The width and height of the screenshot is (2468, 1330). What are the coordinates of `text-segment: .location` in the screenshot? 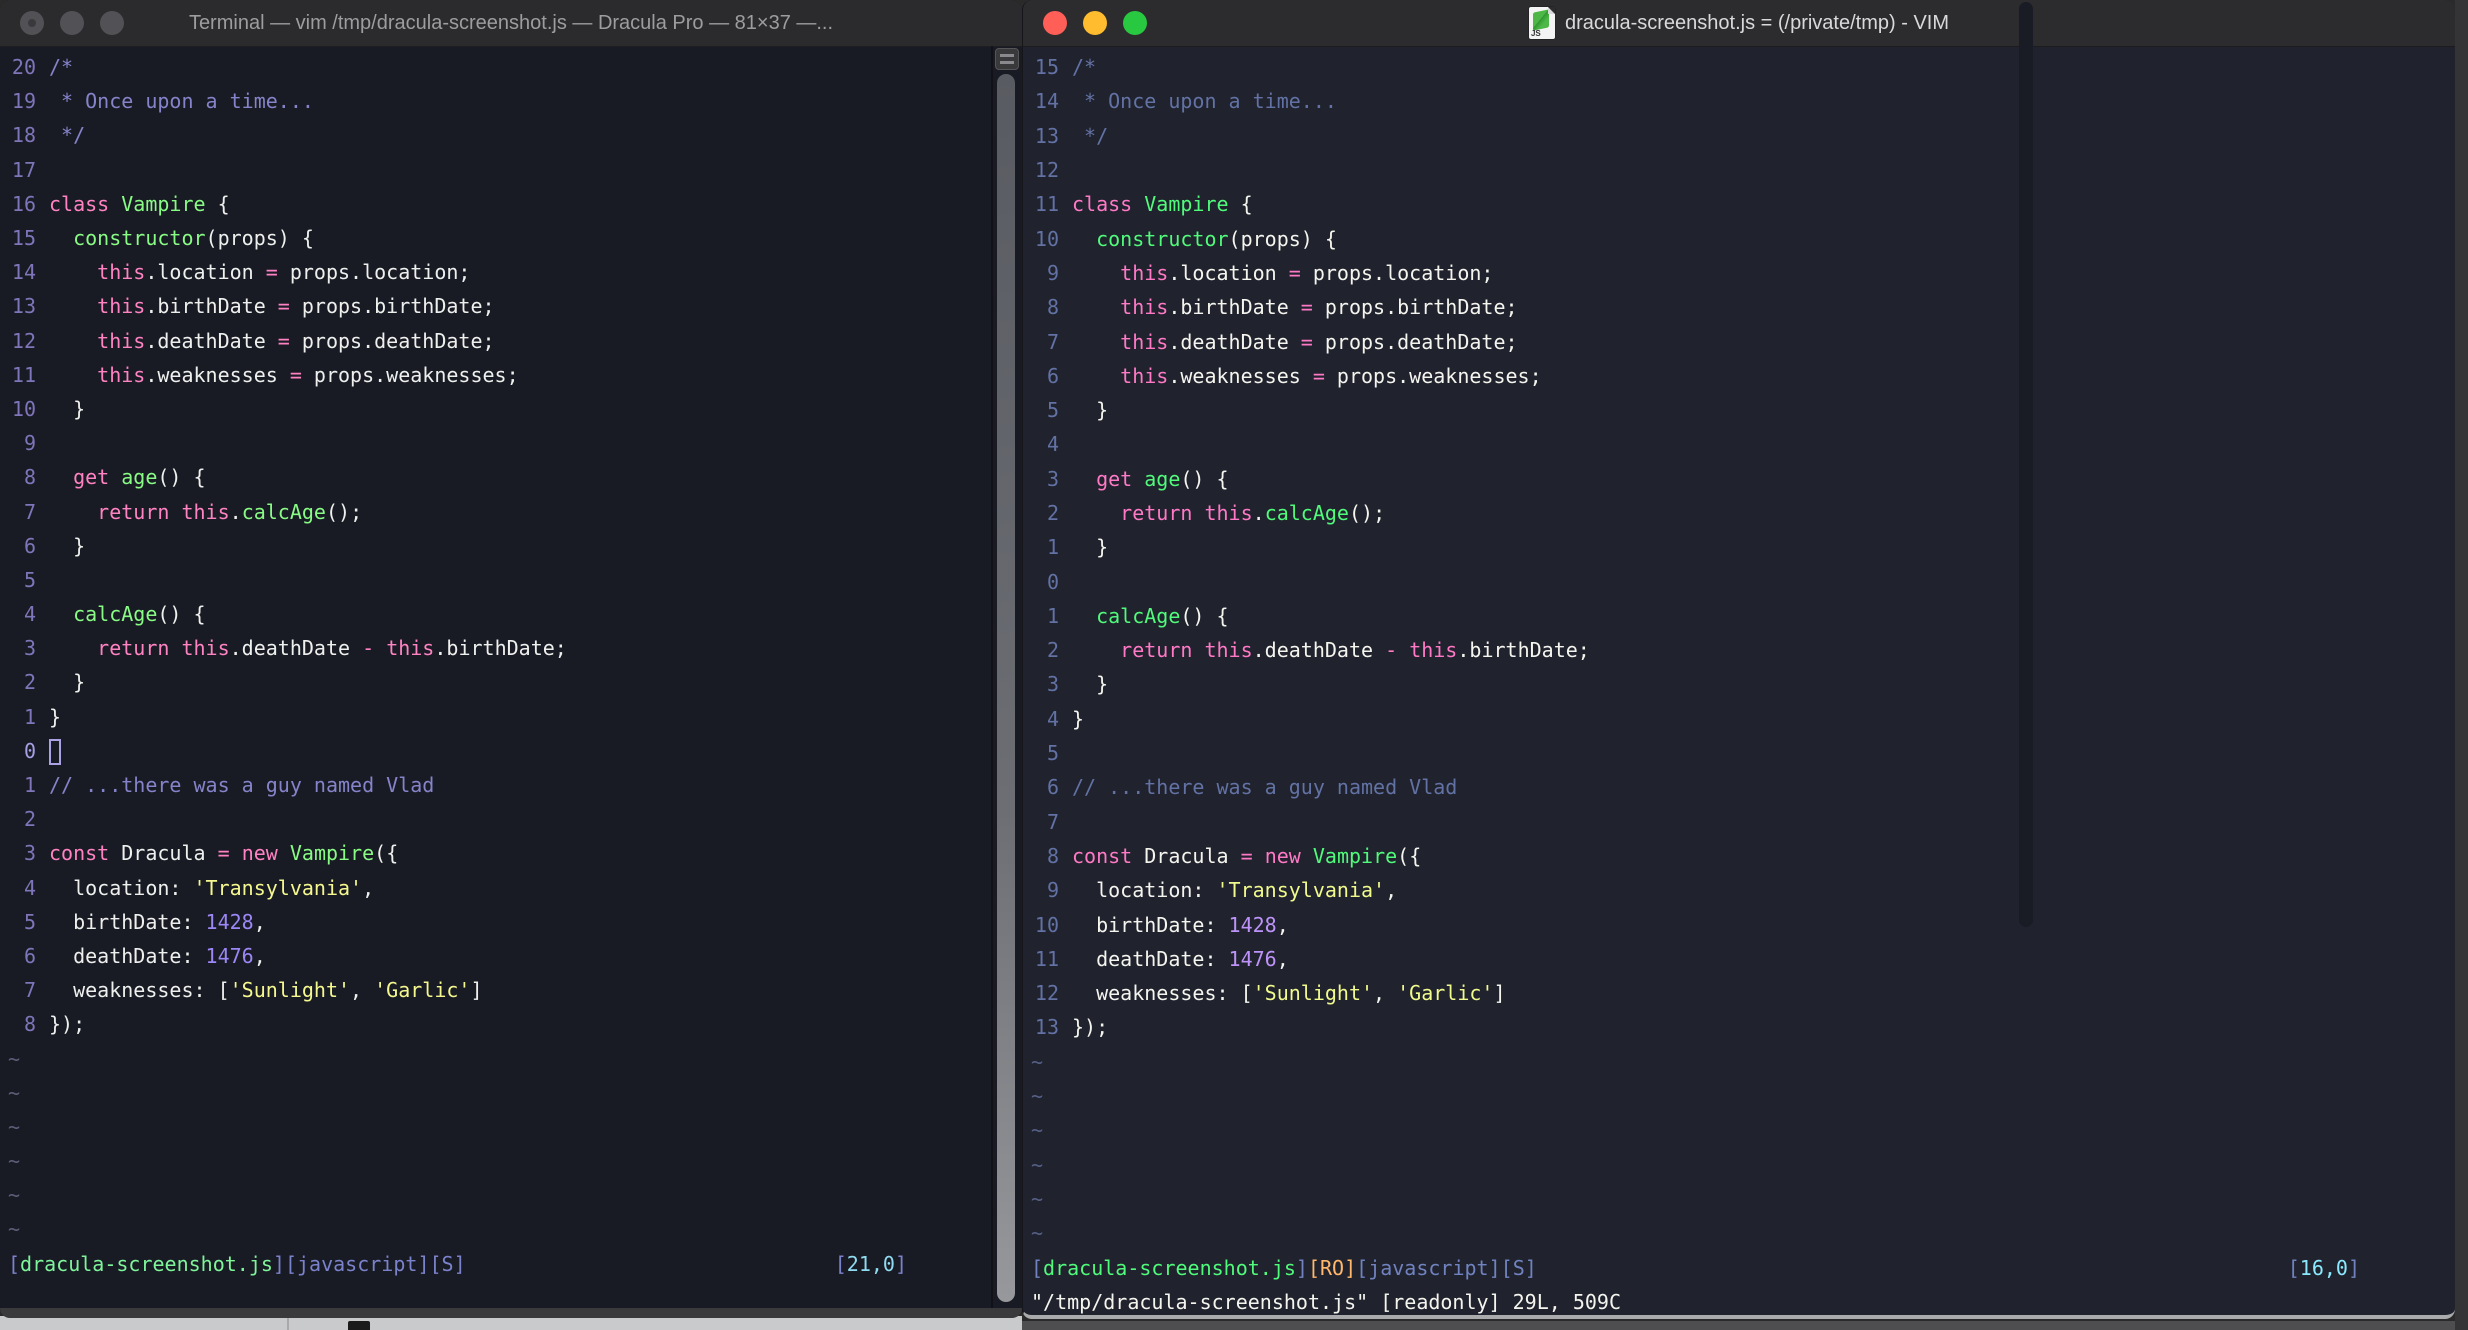 It's located at (1228, 272).